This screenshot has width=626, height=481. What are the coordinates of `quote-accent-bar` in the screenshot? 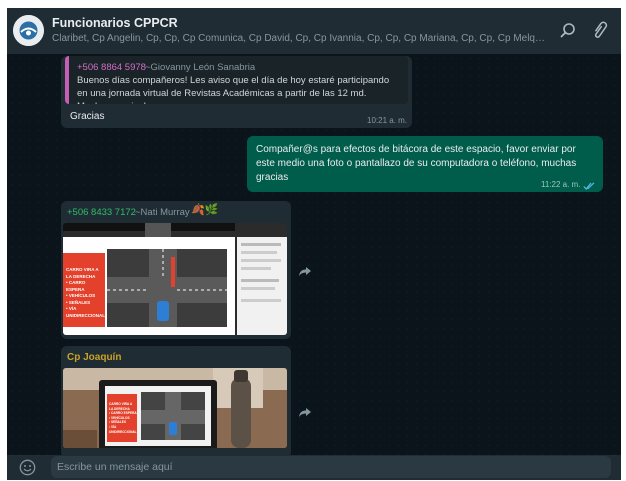 It's located at (67, 80).